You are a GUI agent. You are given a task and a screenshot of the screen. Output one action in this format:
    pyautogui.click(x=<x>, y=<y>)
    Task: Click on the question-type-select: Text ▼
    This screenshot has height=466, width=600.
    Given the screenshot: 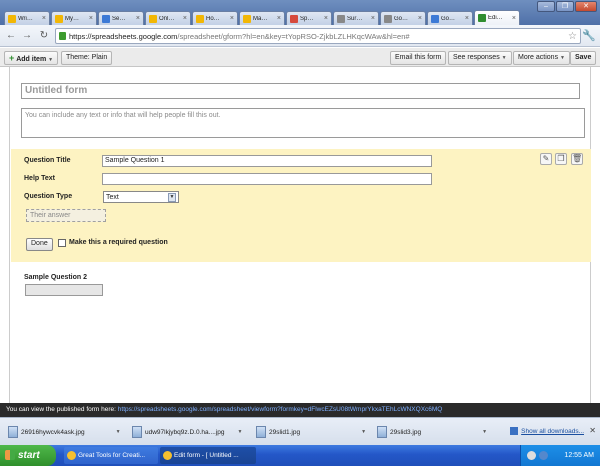 What is the action you would take?
    pyautogui.click(x=141, y=197)
    